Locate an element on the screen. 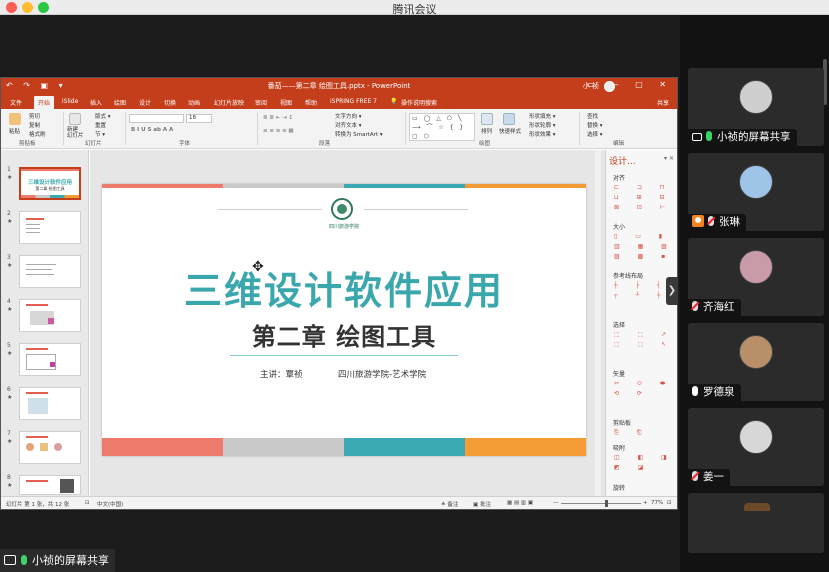  tab-home: 开始 is located at coordinates (44, 102).